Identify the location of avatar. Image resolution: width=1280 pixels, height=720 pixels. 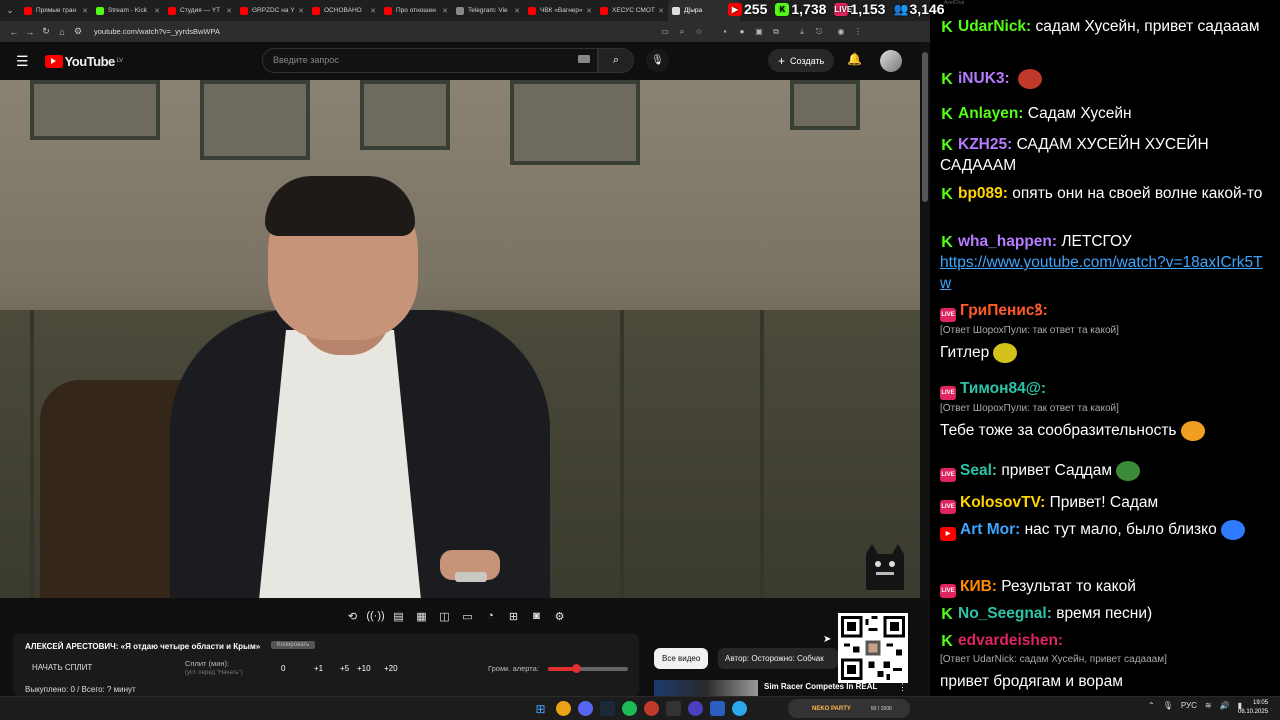
(891, 61).